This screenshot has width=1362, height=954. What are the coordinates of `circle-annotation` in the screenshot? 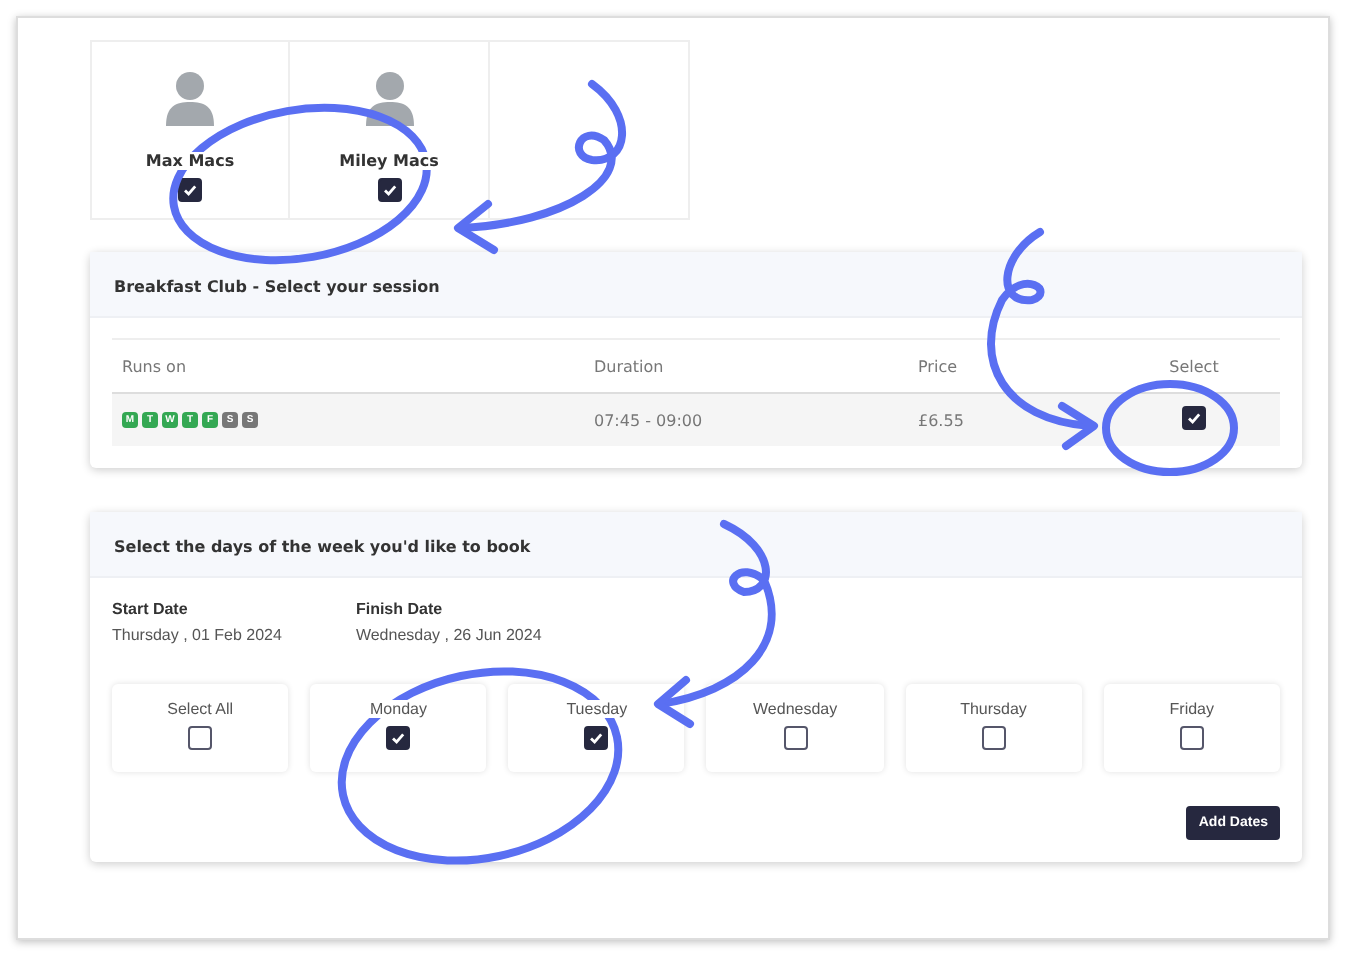 It's located at (1170, 428).